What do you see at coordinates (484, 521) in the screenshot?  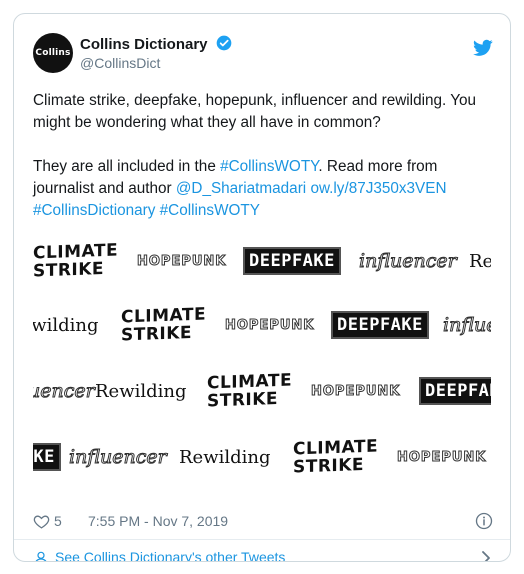 I see `info-icon` at bounding box center [484, 521].